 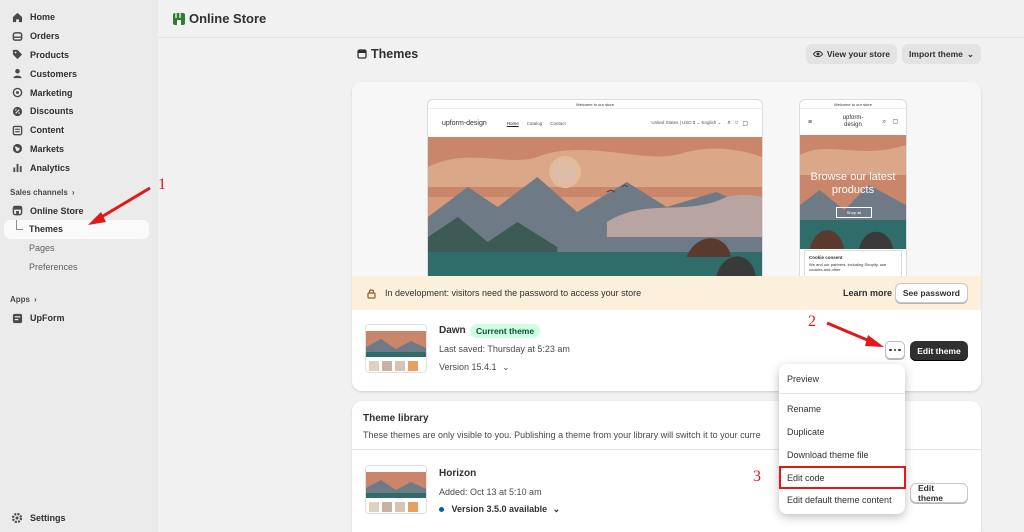 What do you see at coordinates (806, 432) in the screenshot?
I see `menu-item-duplicate: Duplicate` at bounding box center [806, 432].